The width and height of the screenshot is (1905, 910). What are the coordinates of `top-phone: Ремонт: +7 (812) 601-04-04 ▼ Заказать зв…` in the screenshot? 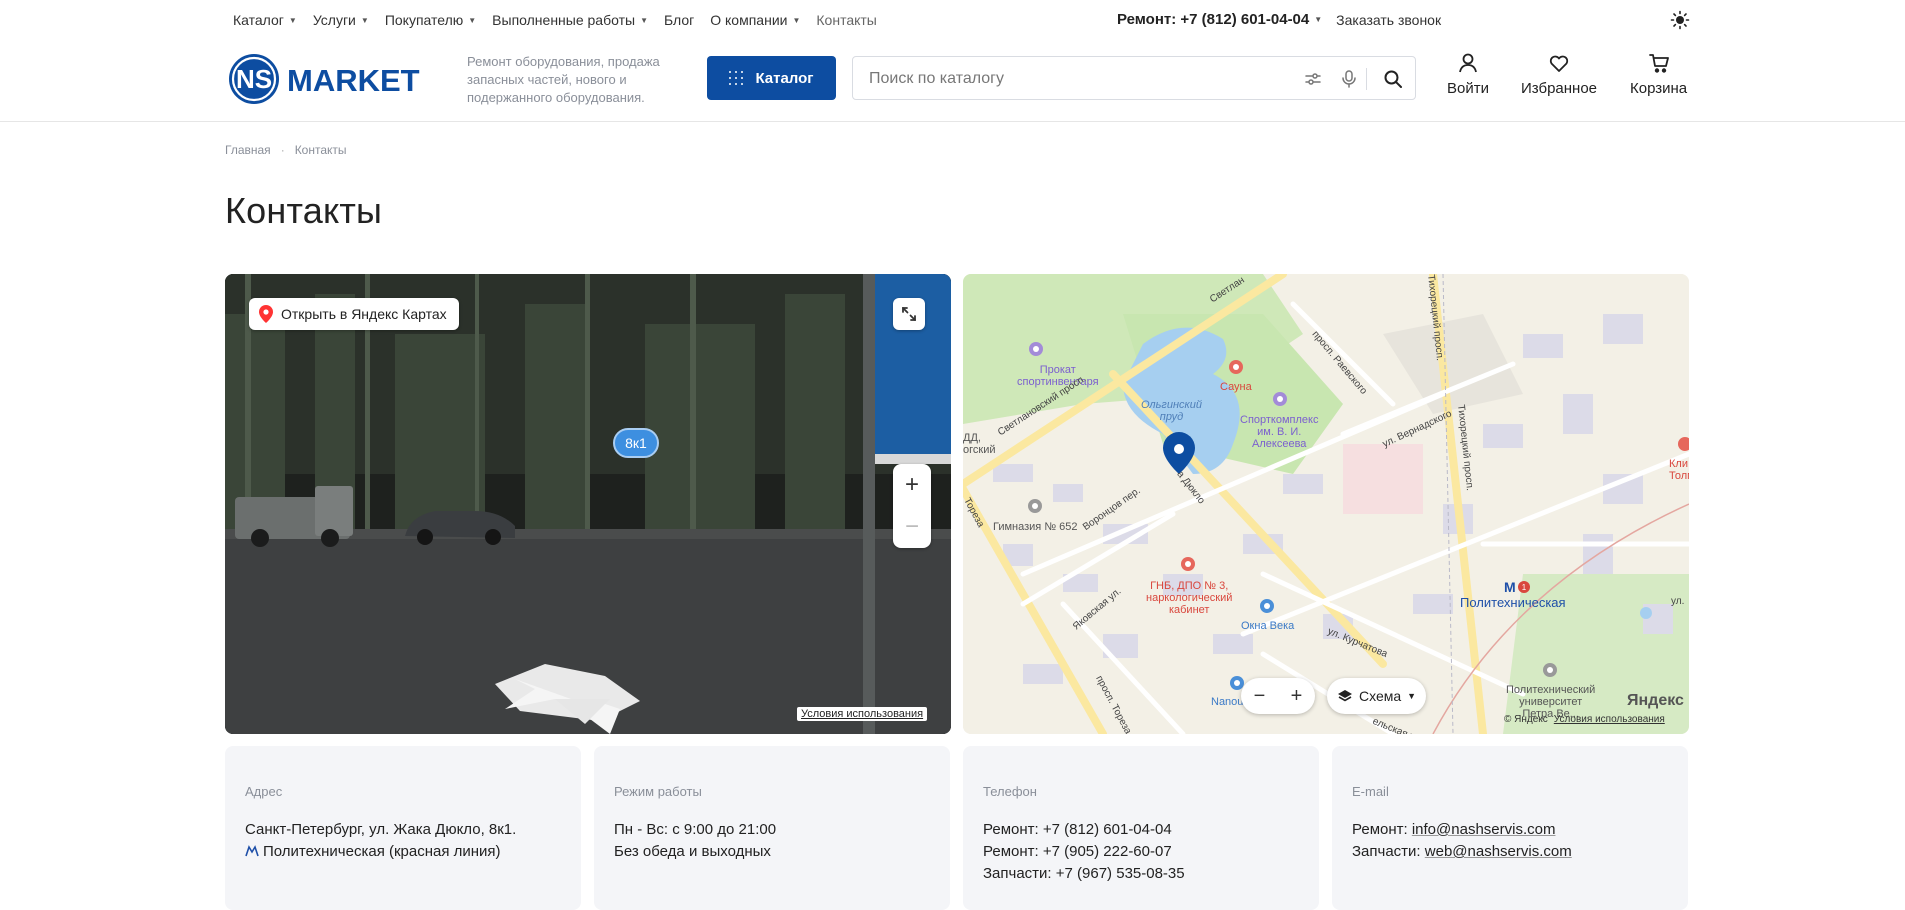 It's located at (1279, 19).